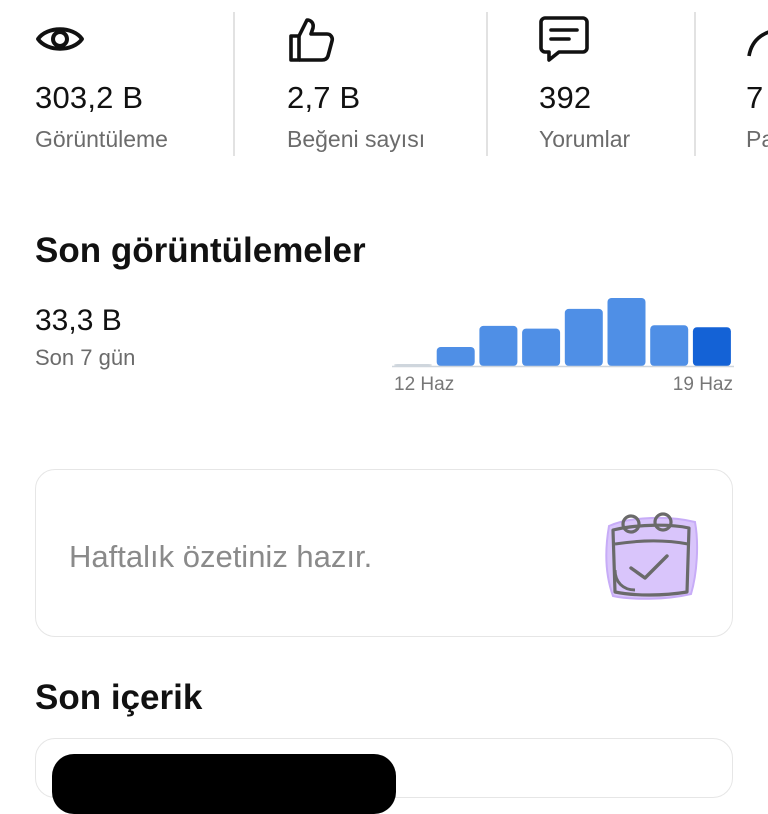 The image size is (768, 814). I want to click on recent-views-subtitle: Son 7 gün, so click(85, 357).